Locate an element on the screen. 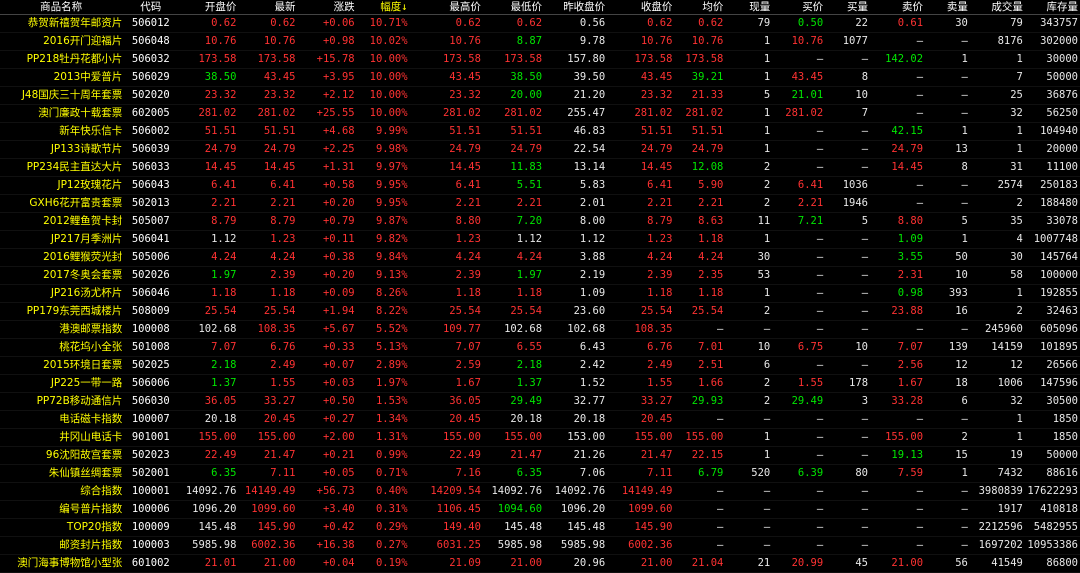 This screenshot has height=573, width=1080. table-cell: 39.50 is located at coordinates (576, 77).